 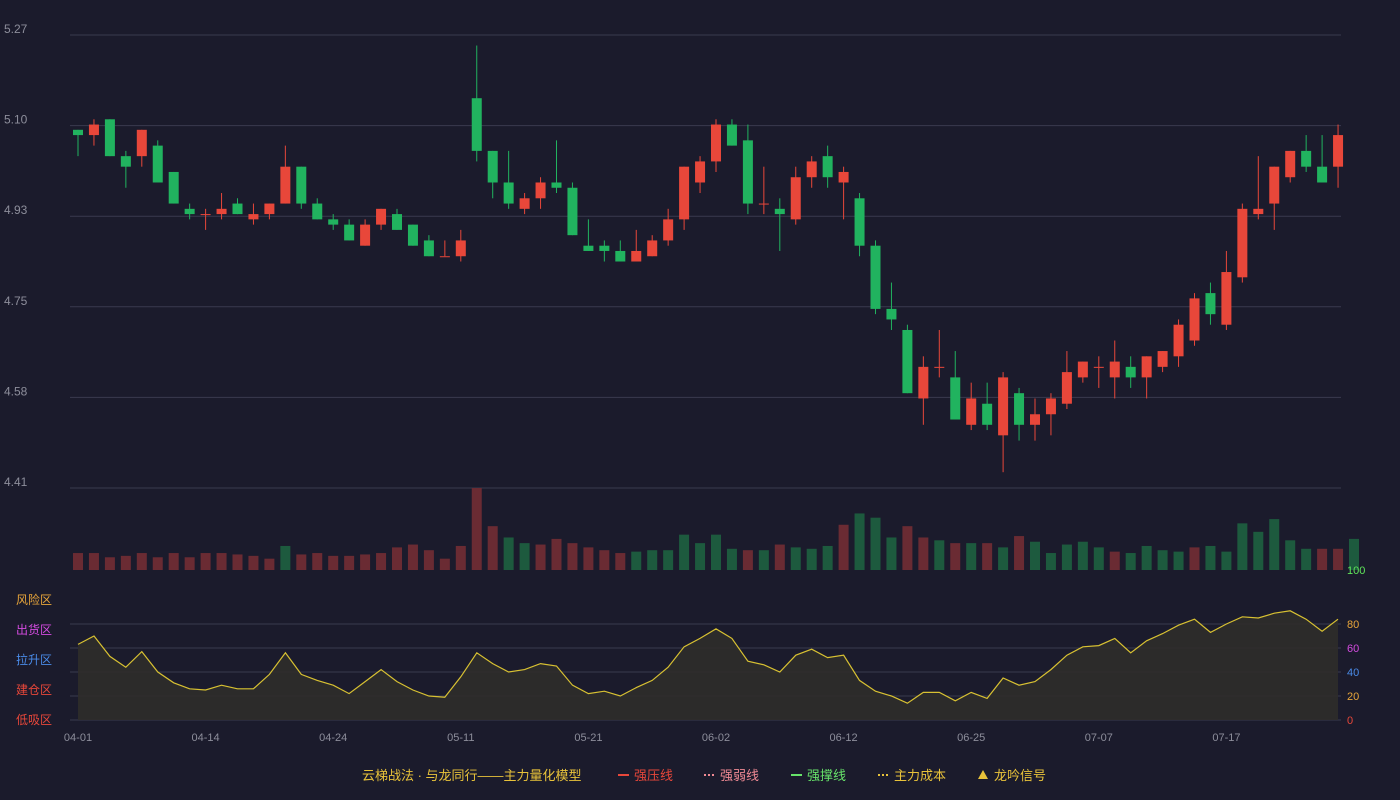 What do you see at coordinates (912, 775) in the screenshot?
I see `legend-item: 主力成本` at bounding box center [912, 775].